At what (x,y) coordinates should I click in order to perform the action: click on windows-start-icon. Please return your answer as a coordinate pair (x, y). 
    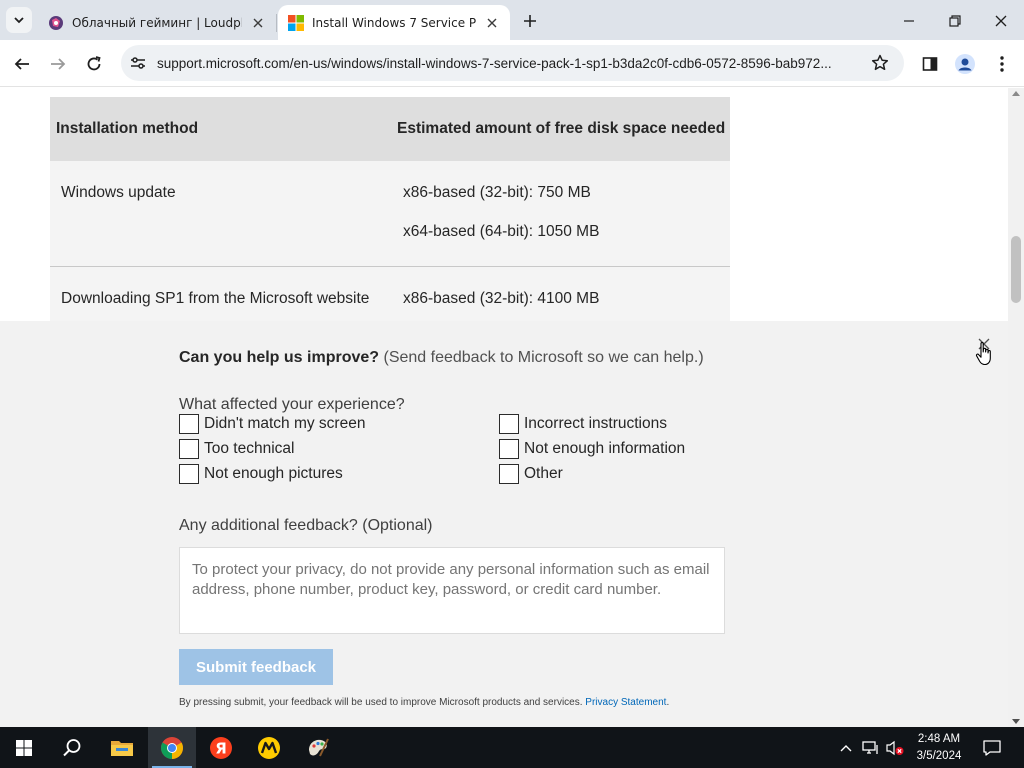
    Looking at the image, I should click on (24, 747).